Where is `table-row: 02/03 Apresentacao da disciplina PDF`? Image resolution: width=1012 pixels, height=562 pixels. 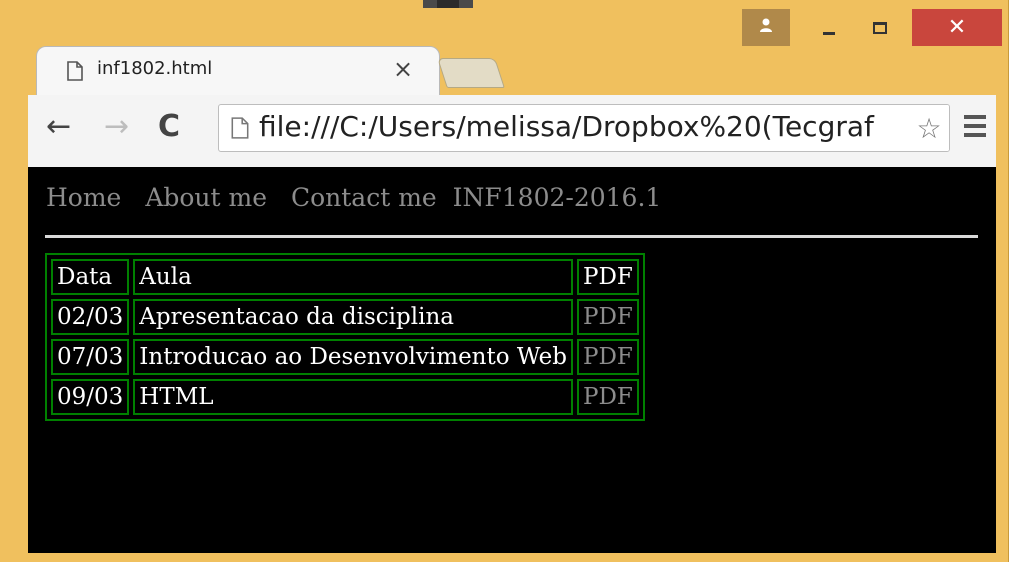
table-row: 02/03 Apresentacao da disciplina PDF is located at coordinates (345, 317).